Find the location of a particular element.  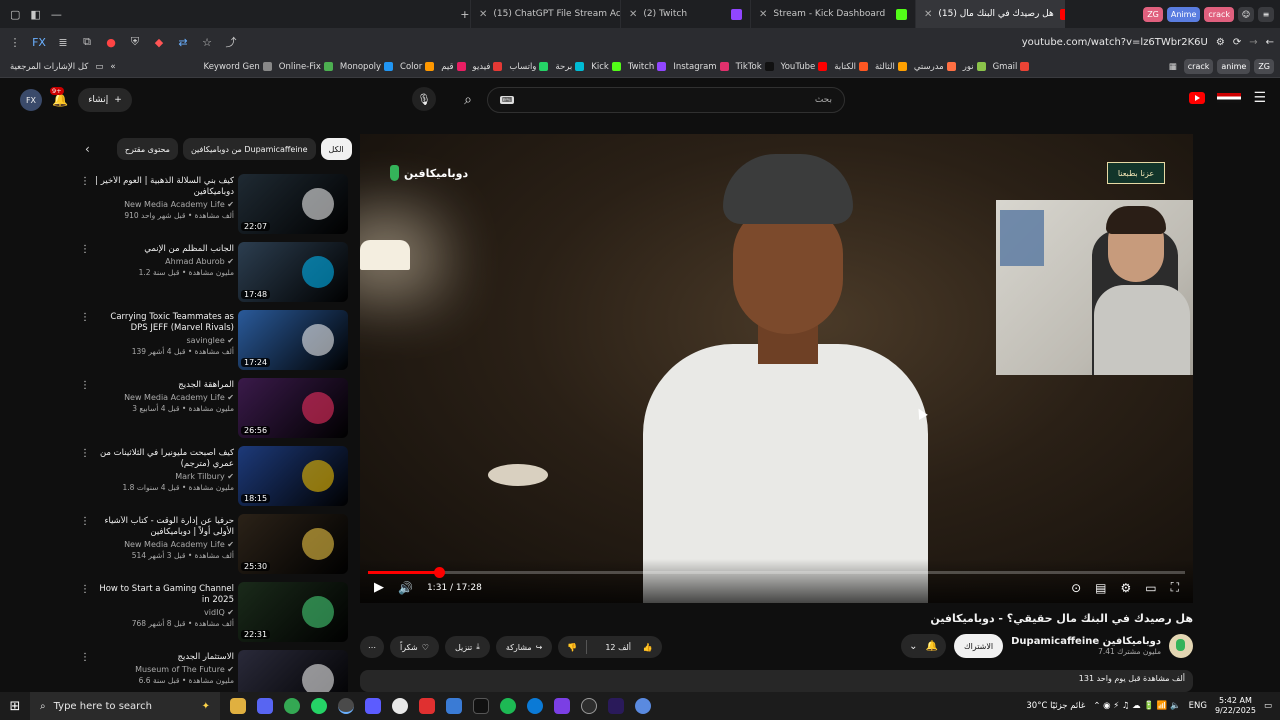

recommendation-channel: New Media Academy Life ✔ is located at coordinates (164, 204).